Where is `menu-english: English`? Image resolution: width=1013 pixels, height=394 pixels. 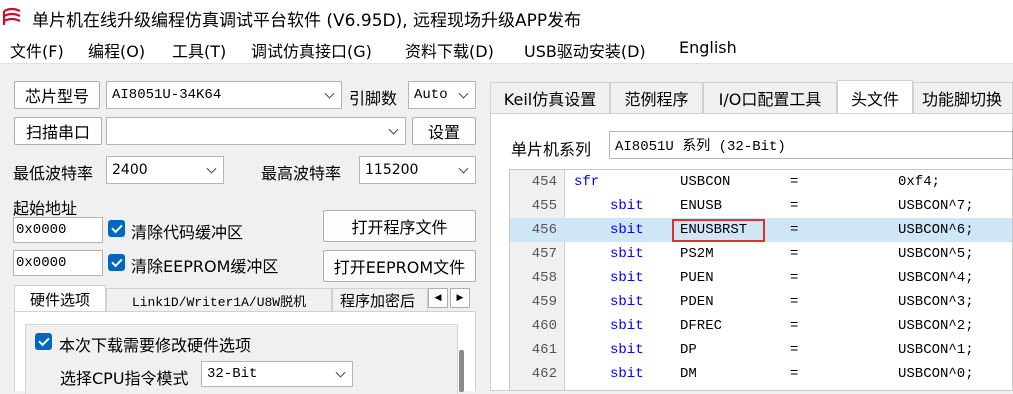
menu-english: English is located at coordinates (708, 47).